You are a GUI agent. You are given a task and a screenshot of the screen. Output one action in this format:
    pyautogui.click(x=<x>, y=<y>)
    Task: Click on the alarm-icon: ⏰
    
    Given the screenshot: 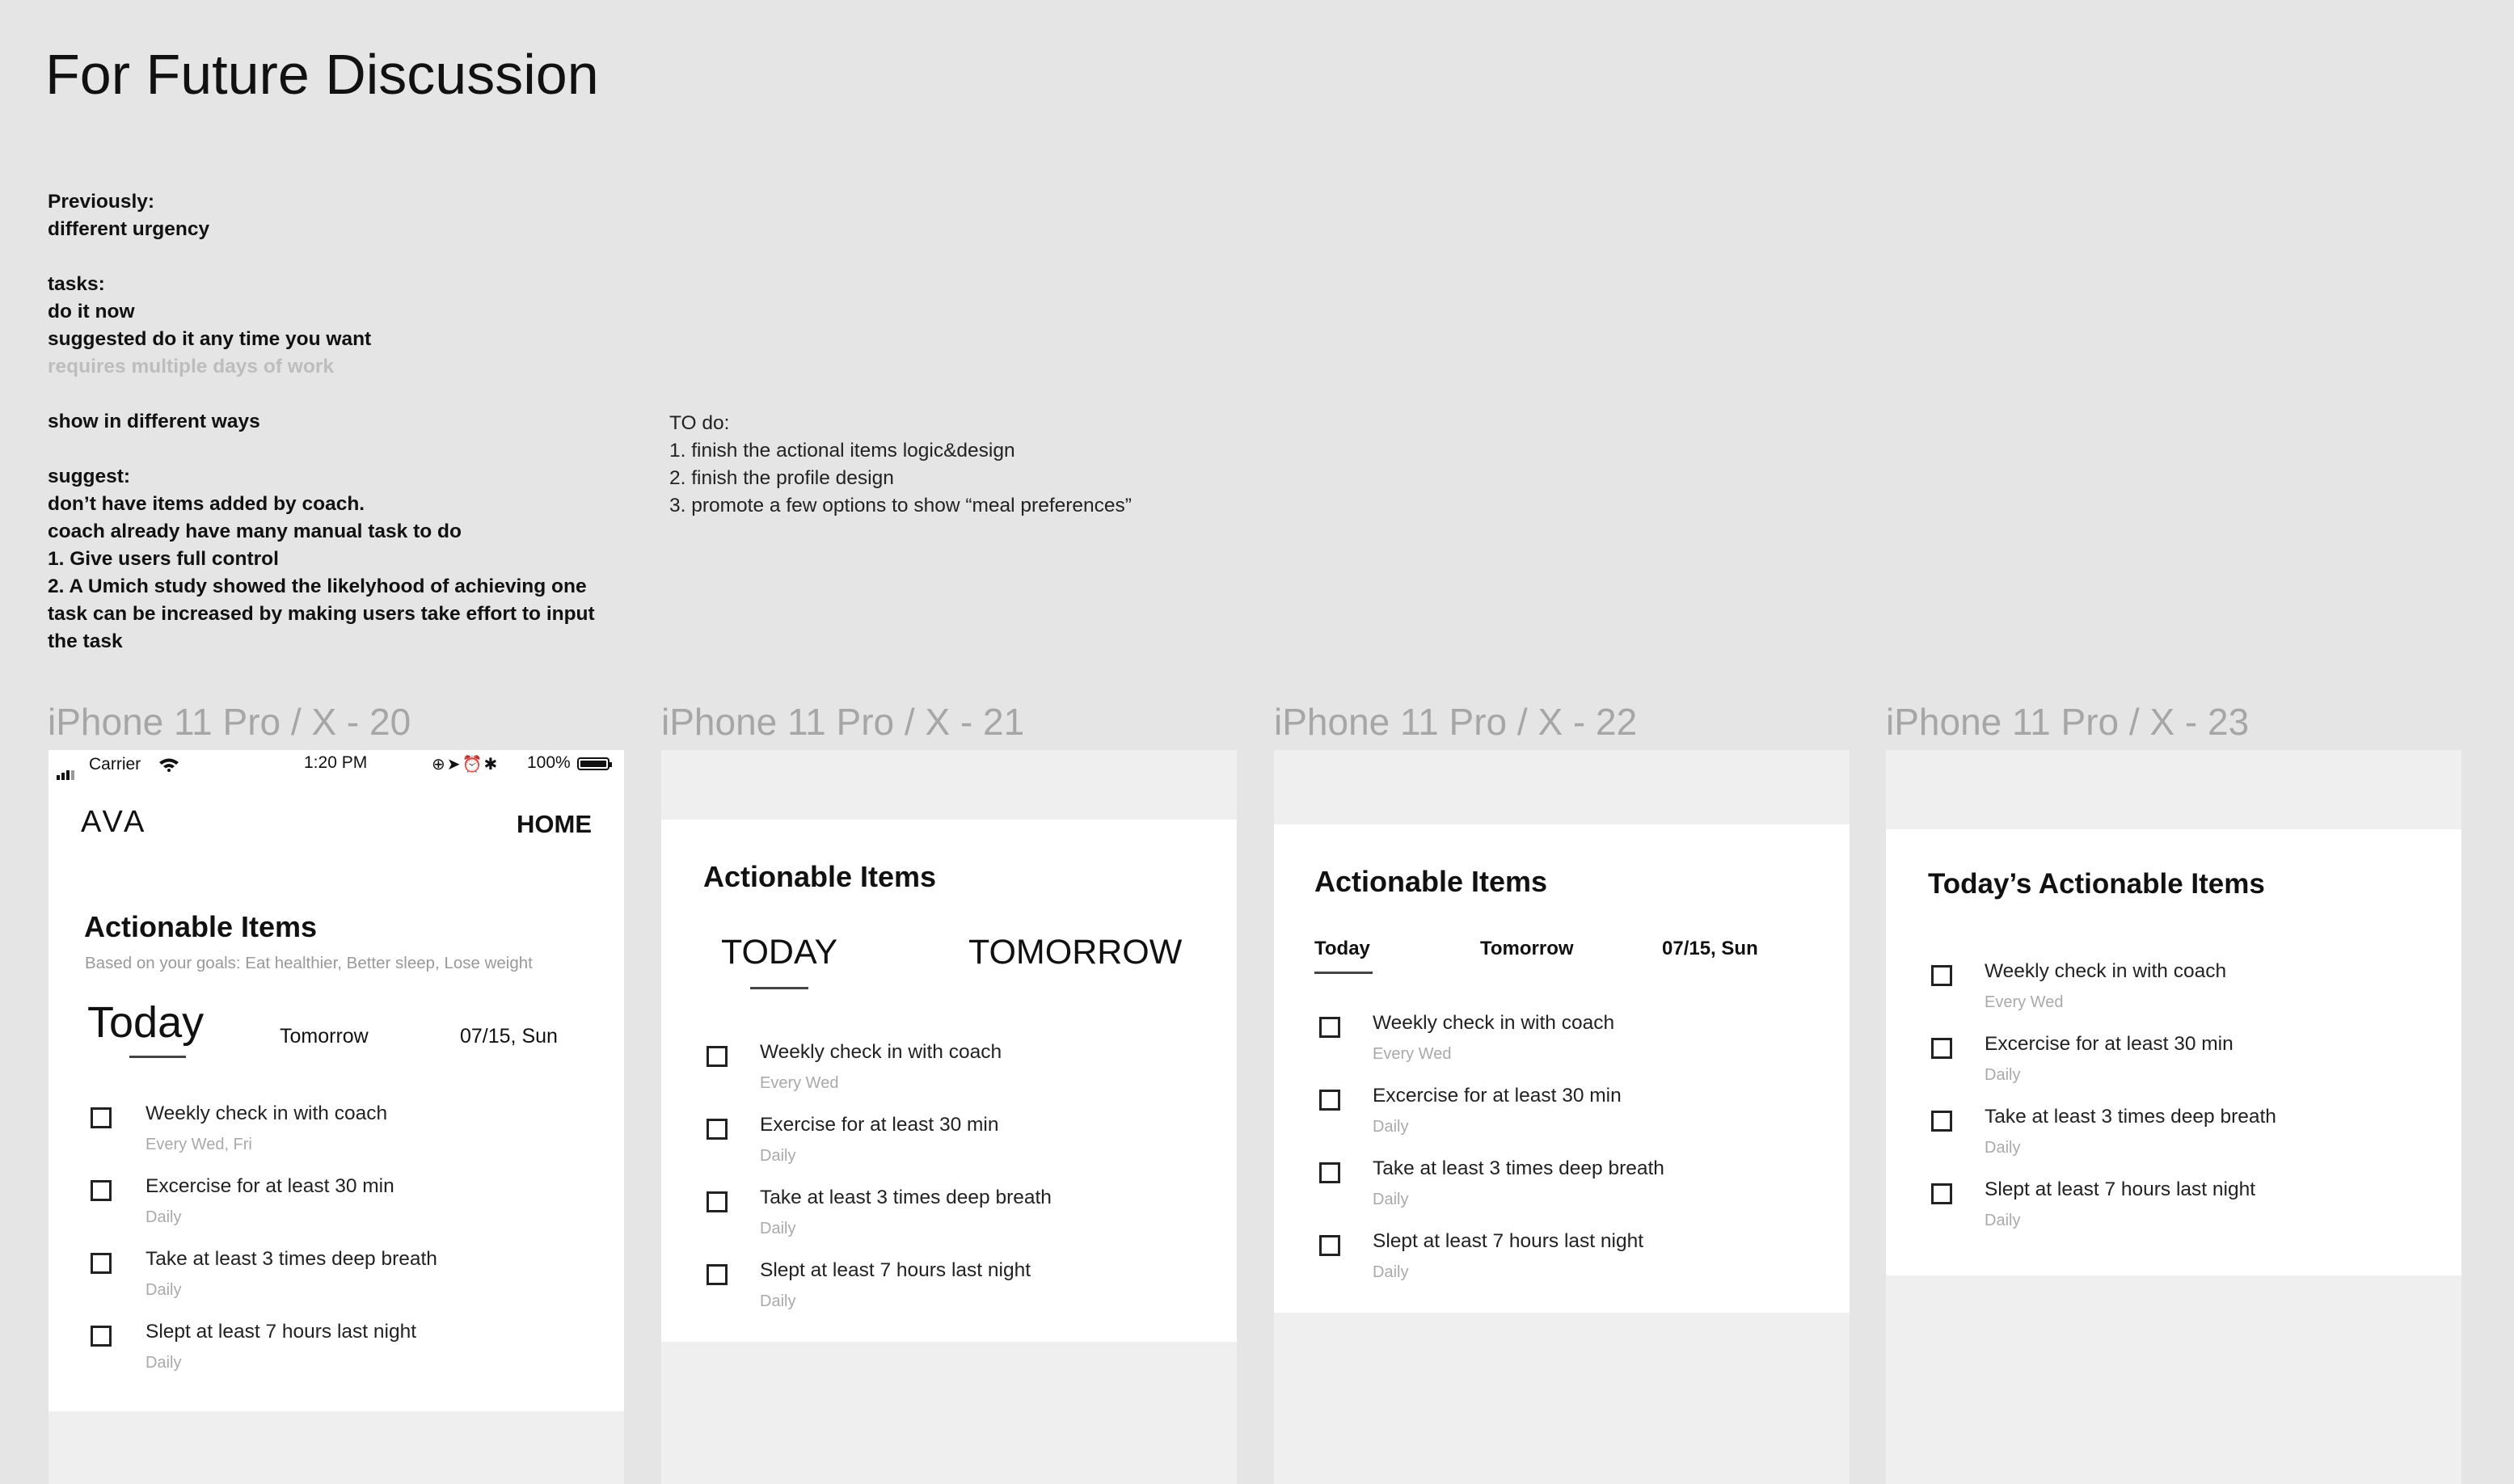 What is the action you would take?
    pyautogui.click(x=473, y=765)
    